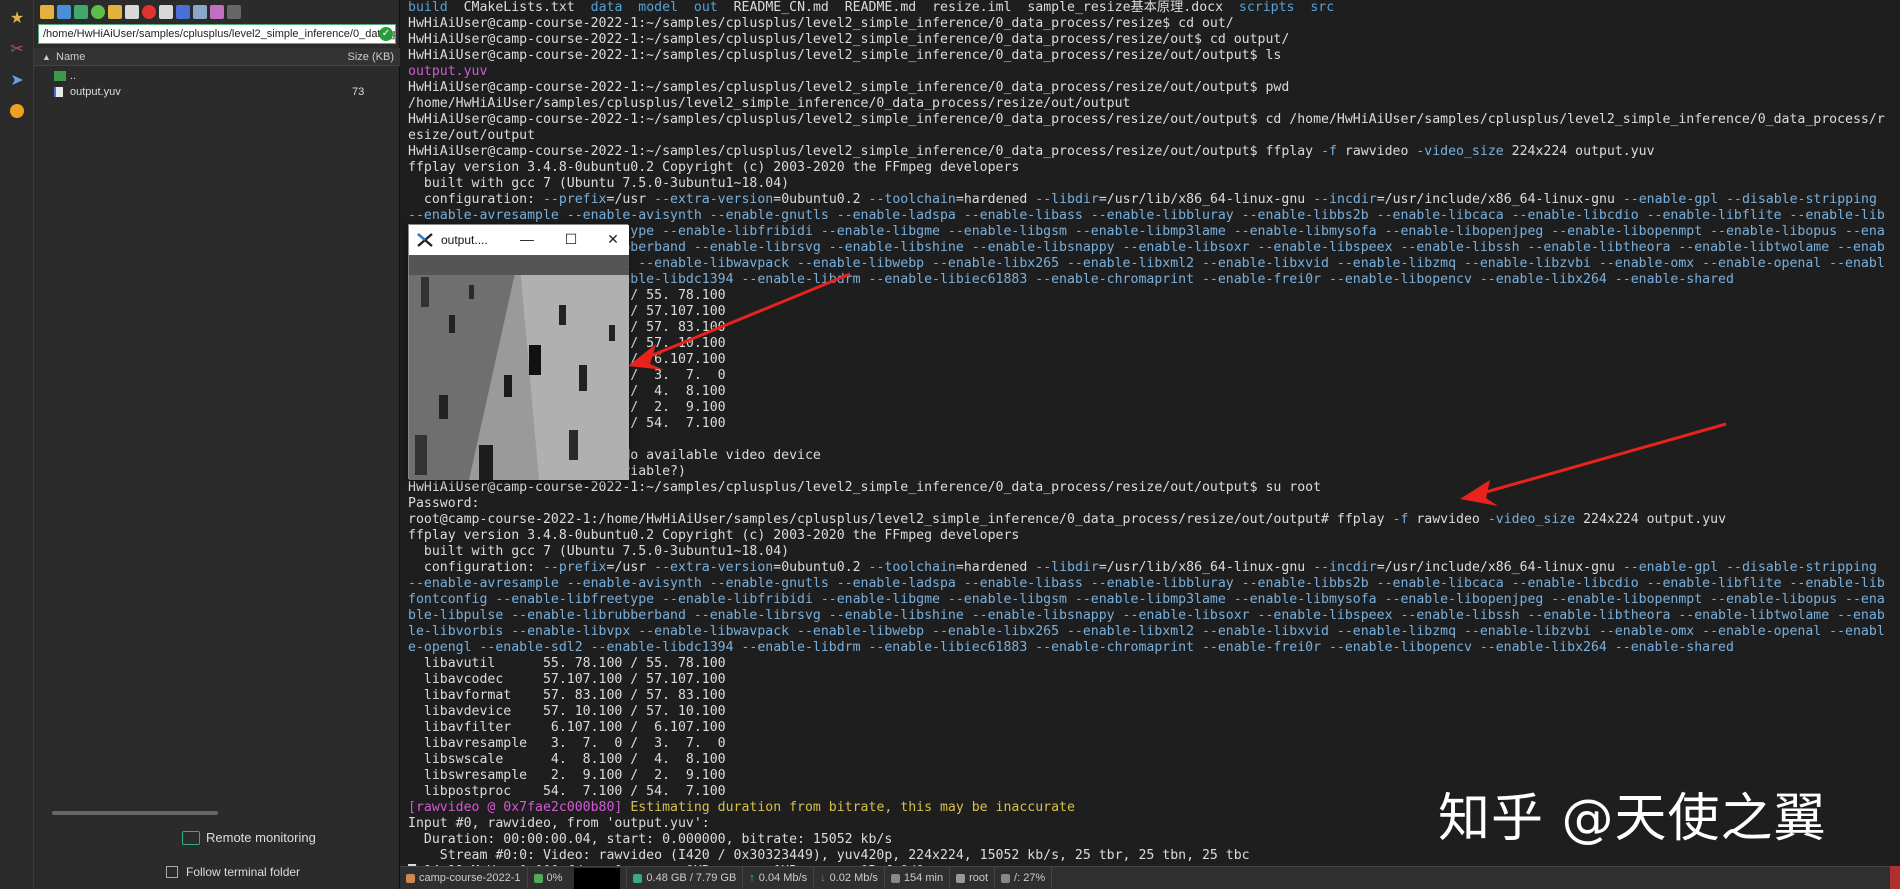 The height and width of the screenshot is (889, 1900). I want to click on ffplay-window: output.... — ☐ ✕, so click(518, 352).